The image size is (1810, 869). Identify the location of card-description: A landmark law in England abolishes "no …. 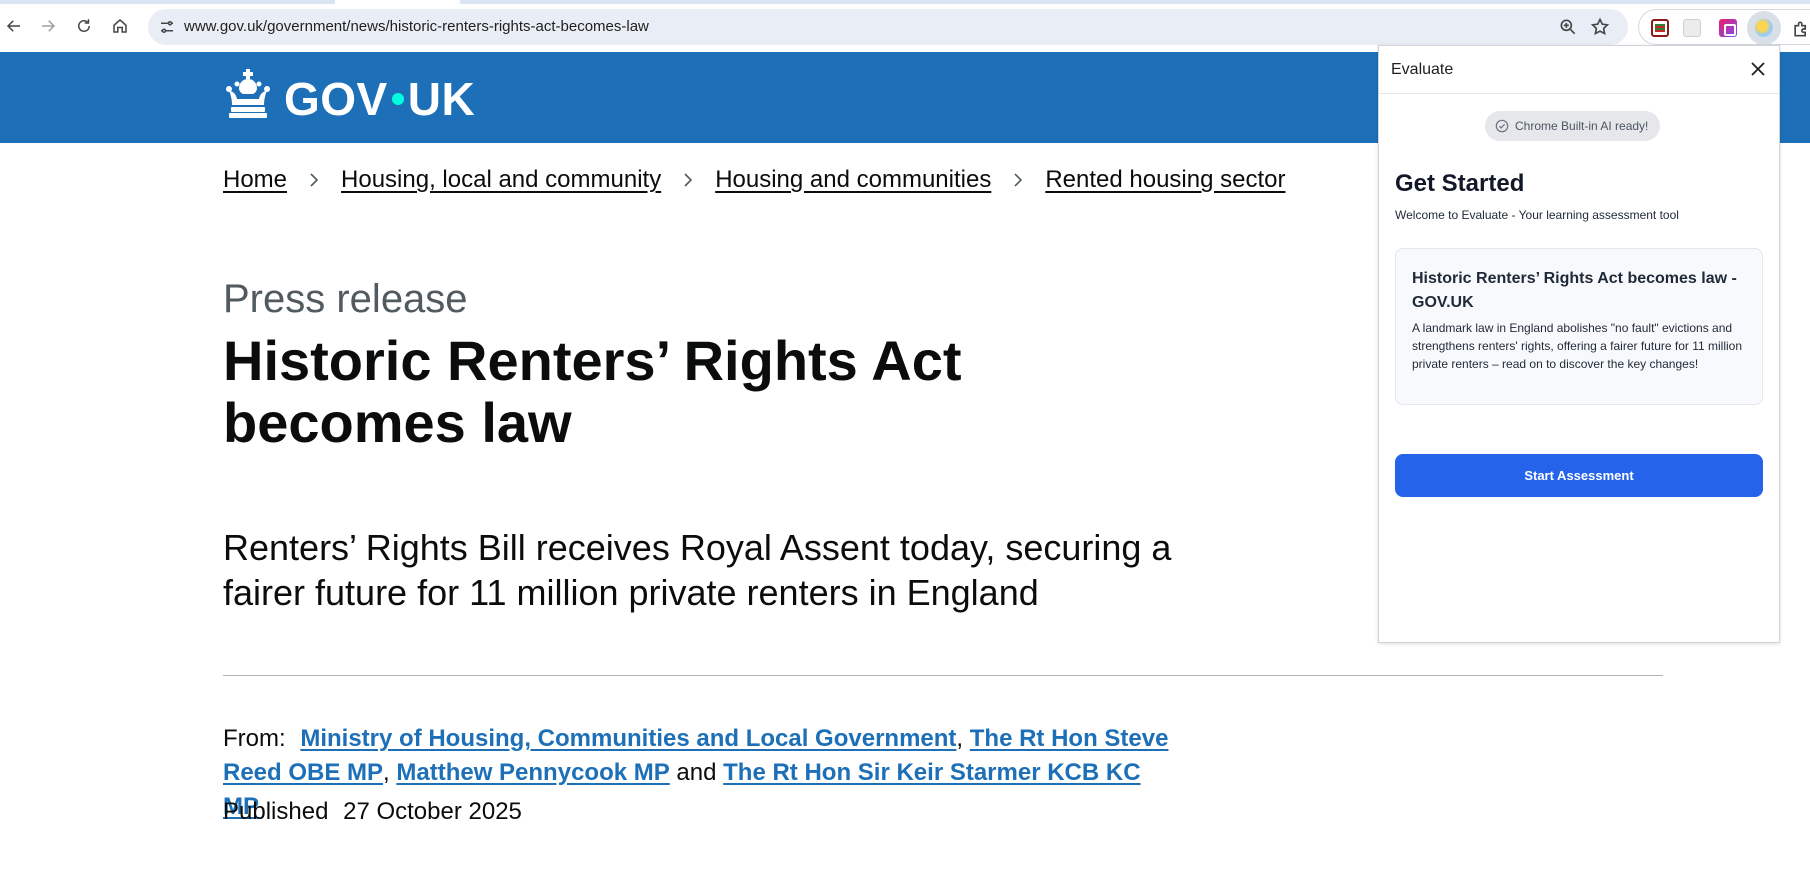
(1577, 346).